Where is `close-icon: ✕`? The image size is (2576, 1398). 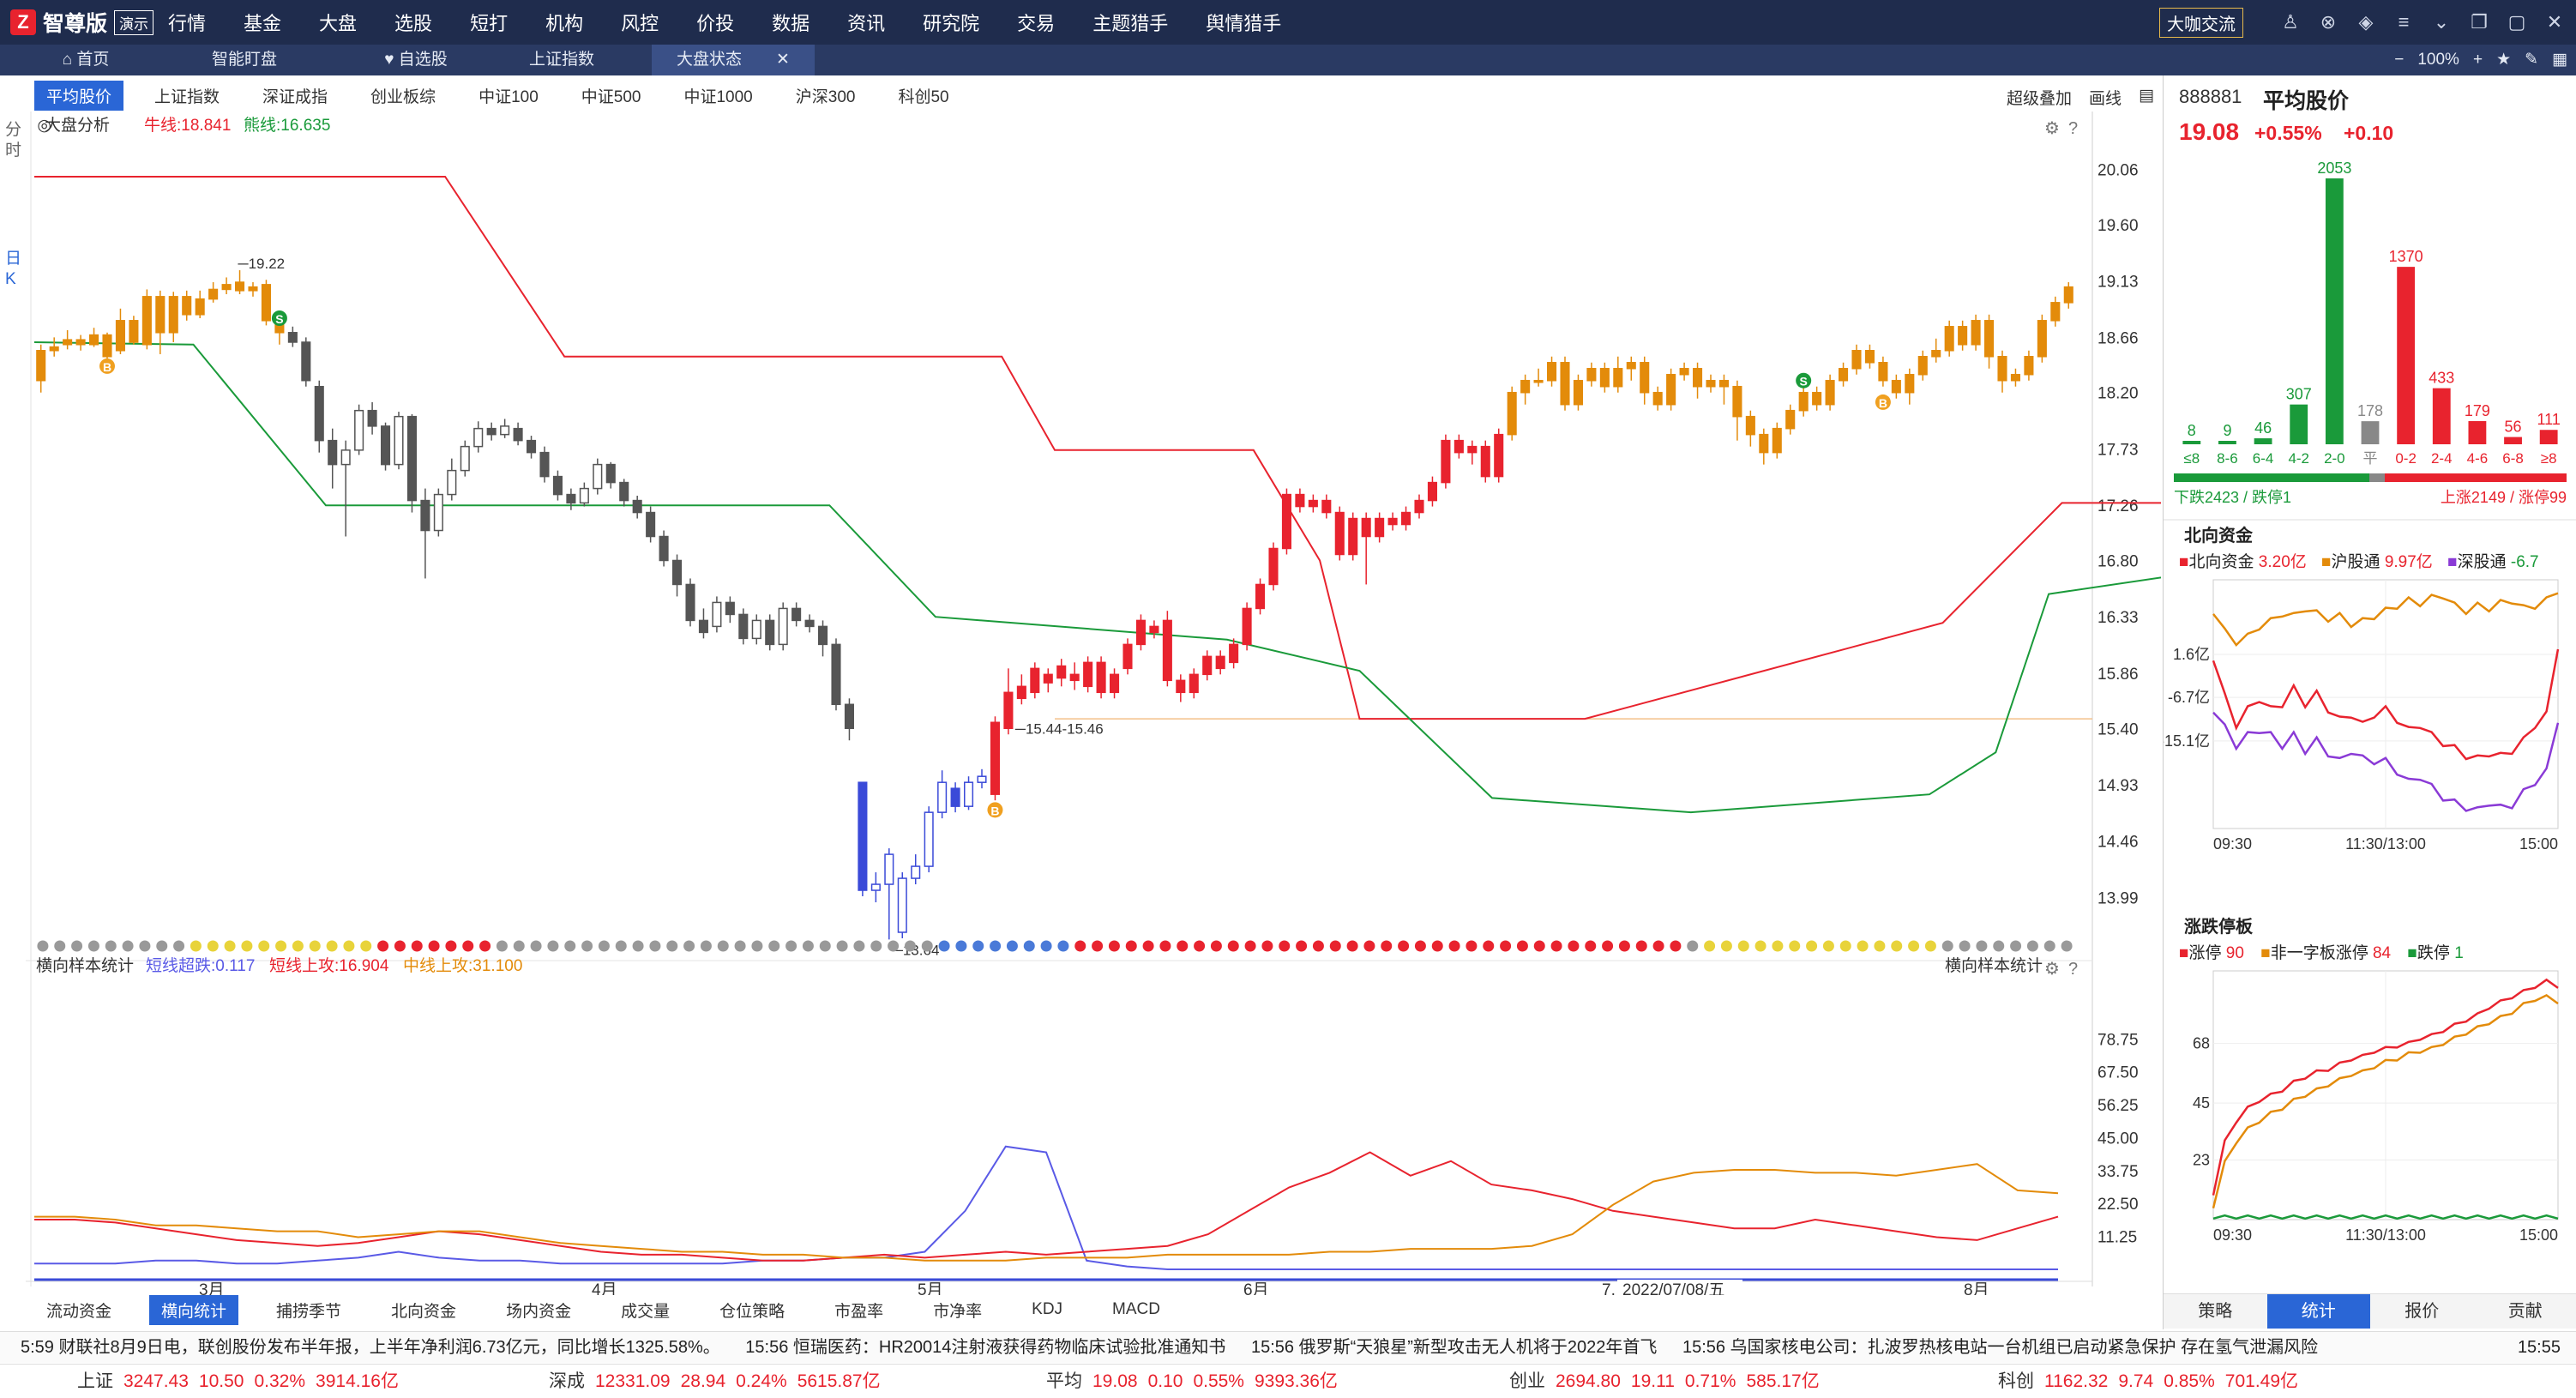 close-icon: ✕ is located at coordinates (2554, 22).